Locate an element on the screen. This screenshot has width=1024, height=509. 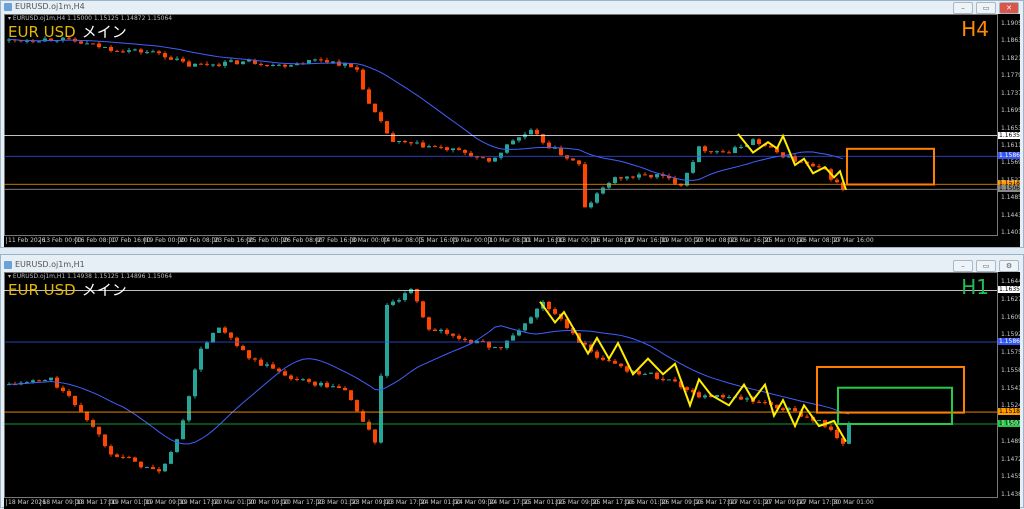
close-button: ✕ is located at coordinates (1009, 8).